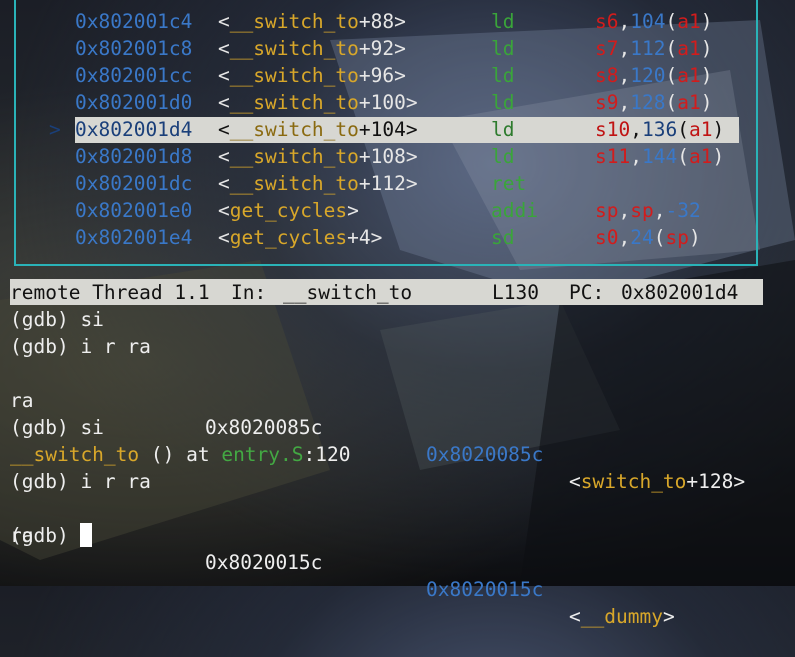  I want to click on operand-register: s11, so click(613, 156).